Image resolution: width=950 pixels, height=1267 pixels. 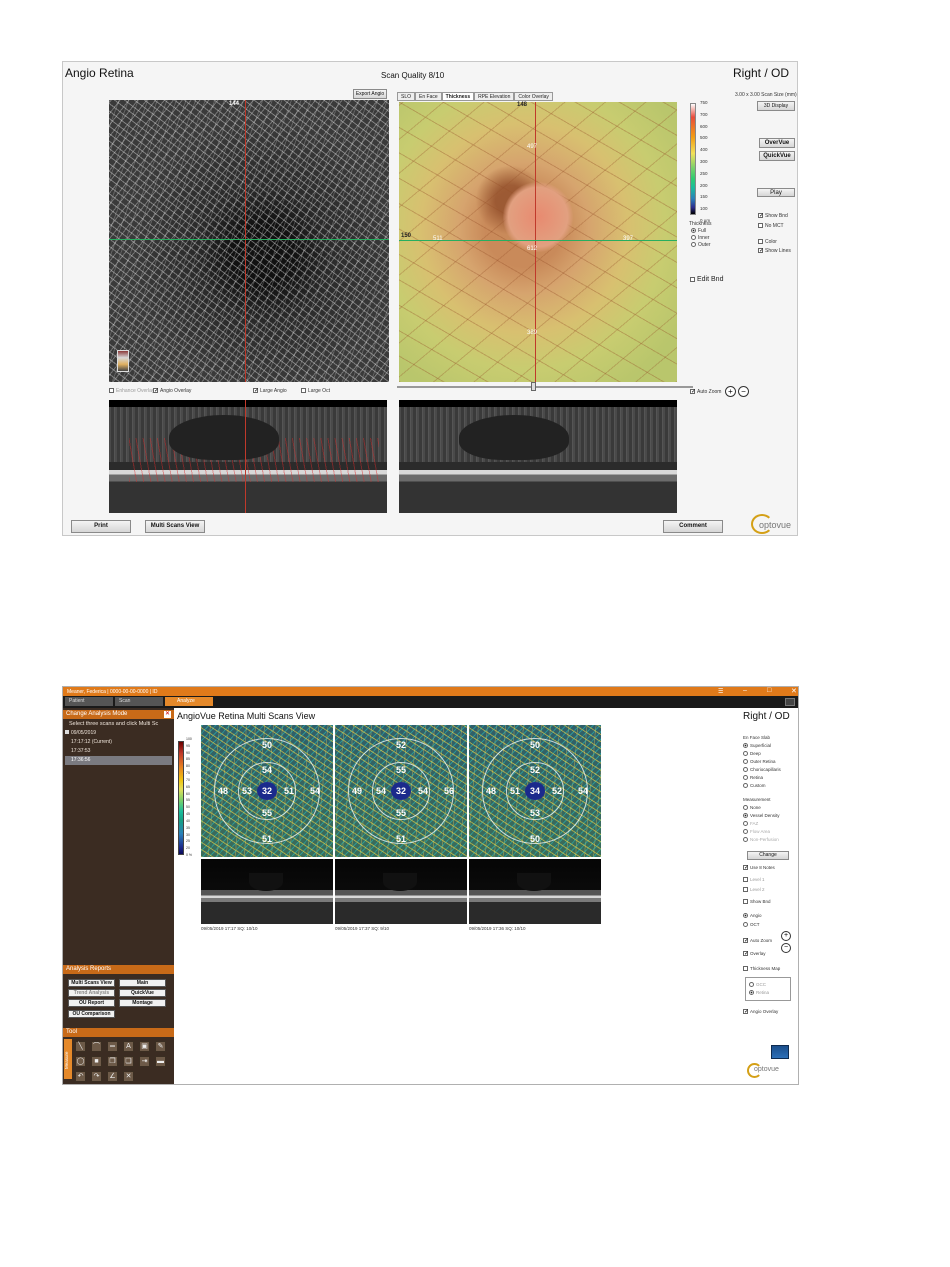 I want to click on inner-radio, so click(x=693, y=238).